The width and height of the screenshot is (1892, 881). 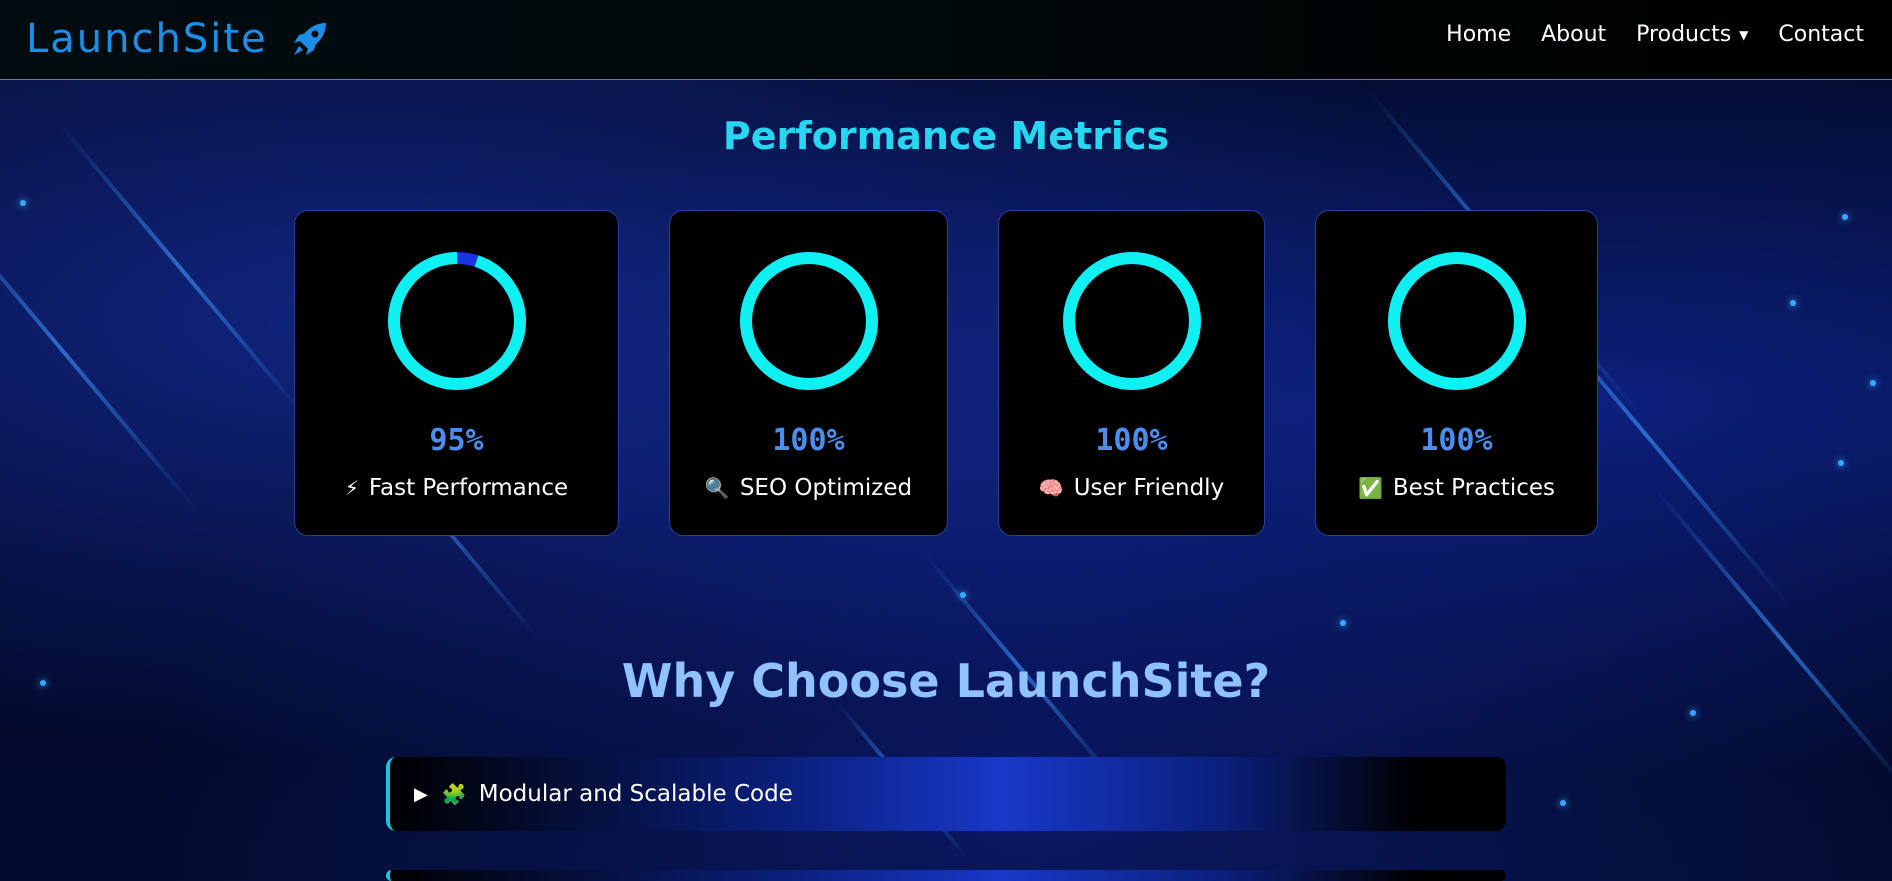 I want to click on metric-label: 🧠 User Friendly, so click(x=1131, y=488).